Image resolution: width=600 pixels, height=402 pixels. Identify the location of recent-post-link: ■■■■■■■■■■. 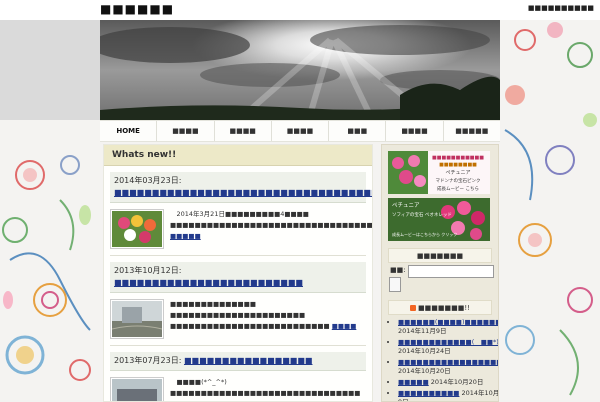
(428, 393).